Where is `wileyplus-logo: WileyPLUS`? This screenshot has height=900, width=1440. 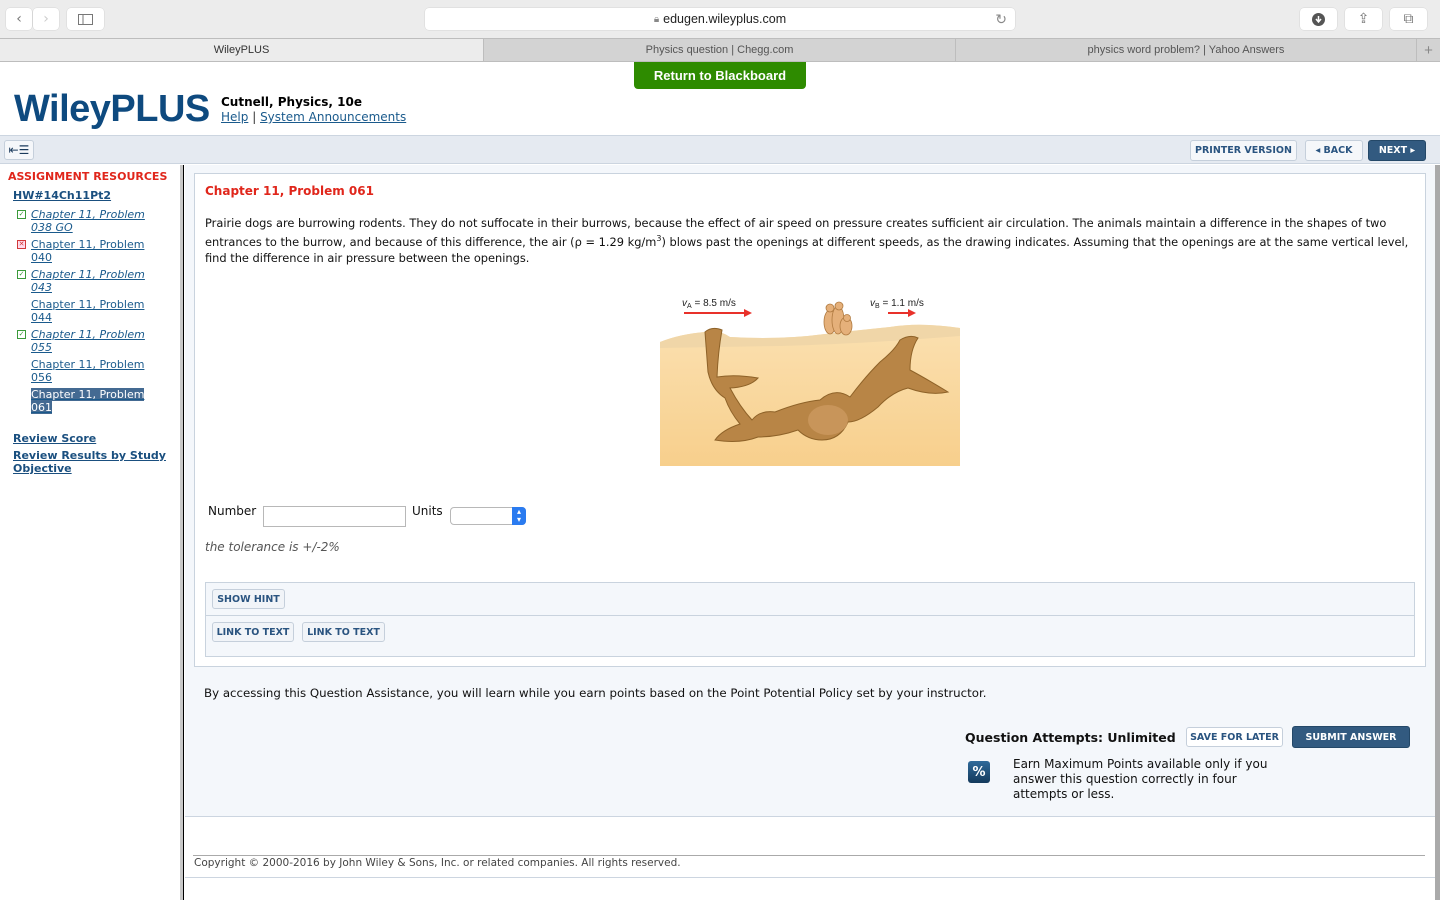 wileyplus-logo: WileyPLUS is located at coordinates (112, 109).